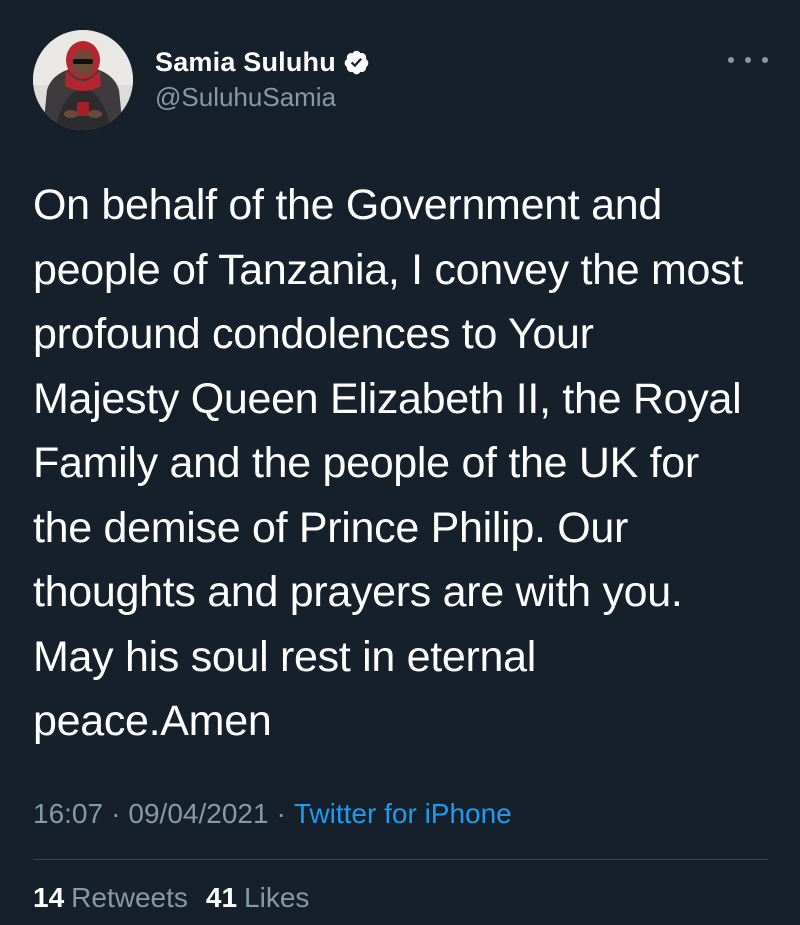 The height and width of the screenshot is (925, 800). What do you see at coordinates (277, 897) in the screenshot?
I see `likes-label: Likes` at bounding box center [277, 897].